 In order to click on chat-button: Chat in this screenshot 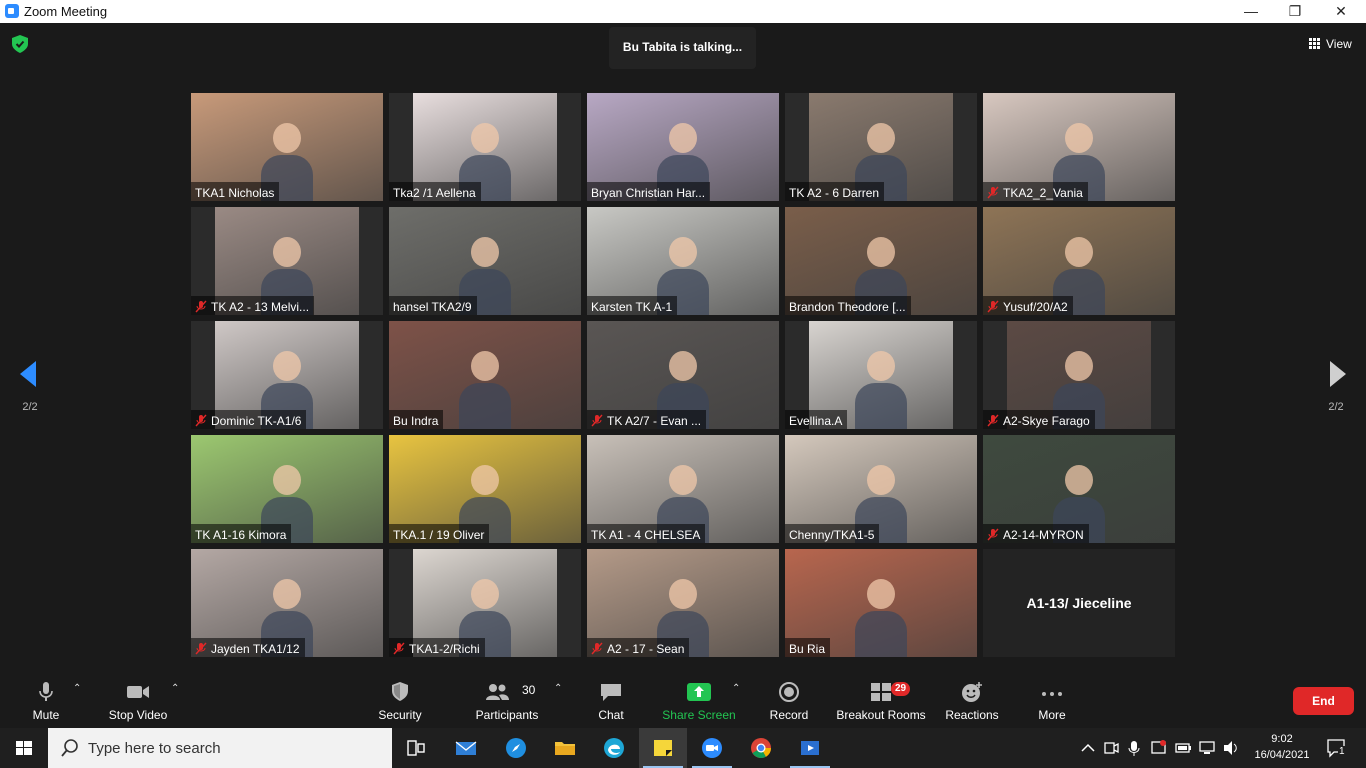, I will do `click(611, 701)`.